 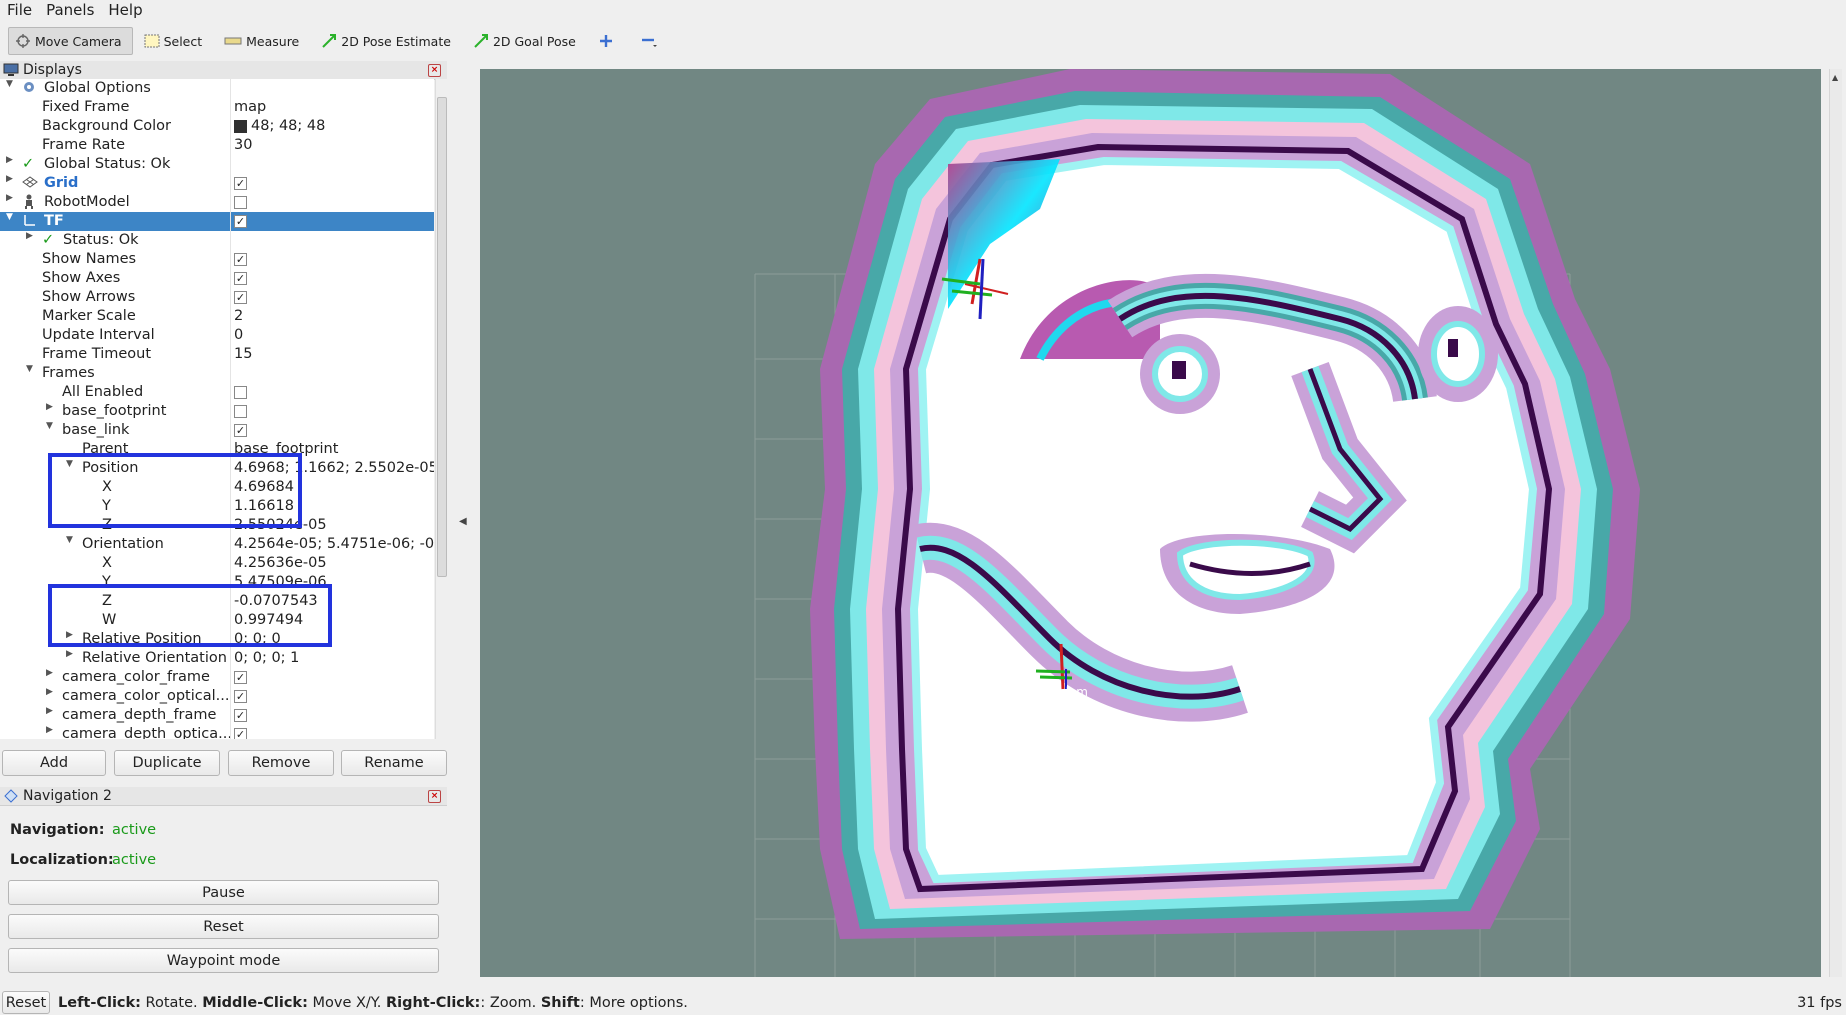 What do you see at coordinates (62, 860) in the screenshot?
I see `localization-status-label: Localization:` at bounding box center [62, 860].